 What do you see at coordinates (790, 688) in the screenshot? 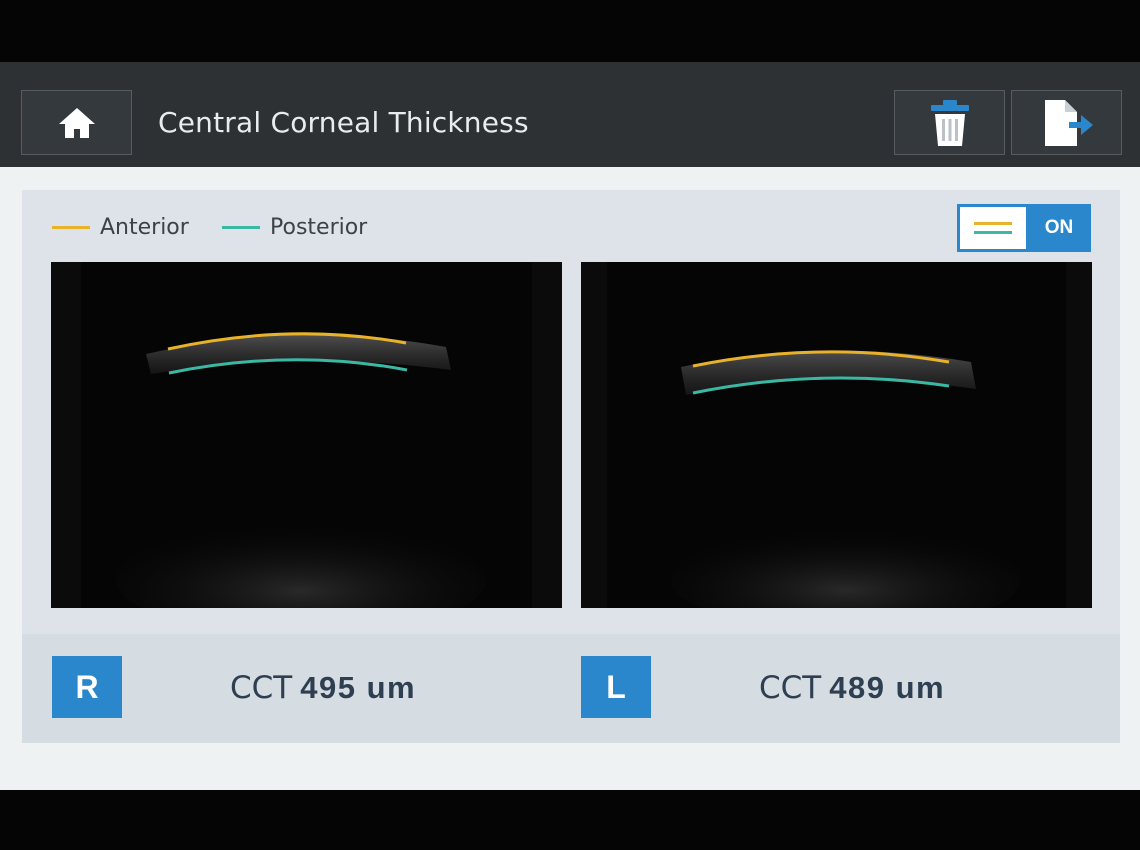
I see `cct-left-label: CCT` at bounding box center [790, 688].